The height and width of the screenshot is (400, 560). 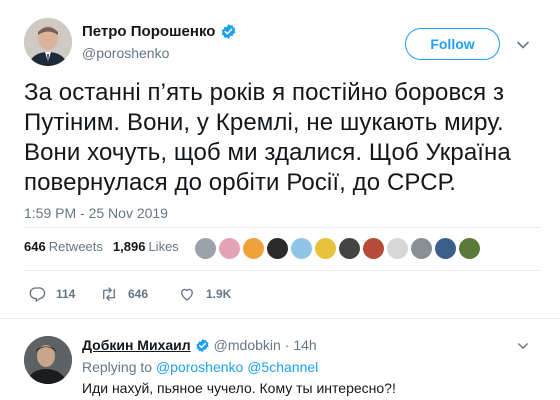 I want to click on reply-age: · 14h, so click(x=301, y=345).